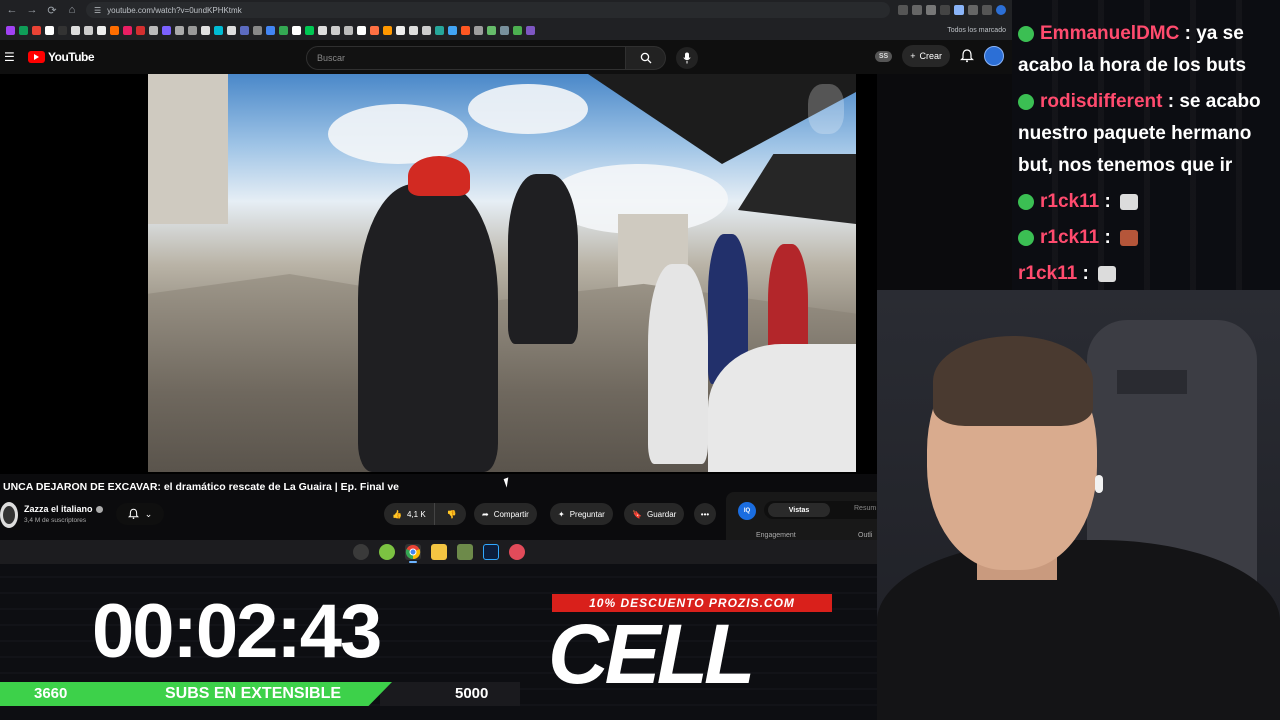 The height and width of the screenshot is (720, 1280). Describe the element at coordinates (12, 10) in the screenshot. I see `back-icon: ←` at that location.